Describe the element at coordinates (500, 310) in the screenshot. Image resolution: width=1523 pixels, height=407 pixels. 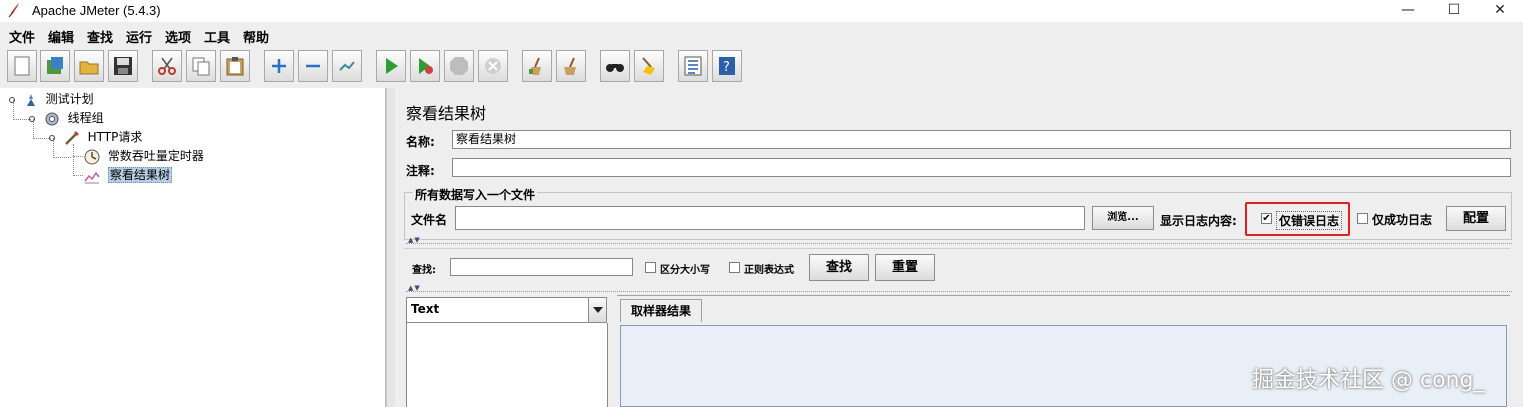
I see `renderer-select: Text` at that location.